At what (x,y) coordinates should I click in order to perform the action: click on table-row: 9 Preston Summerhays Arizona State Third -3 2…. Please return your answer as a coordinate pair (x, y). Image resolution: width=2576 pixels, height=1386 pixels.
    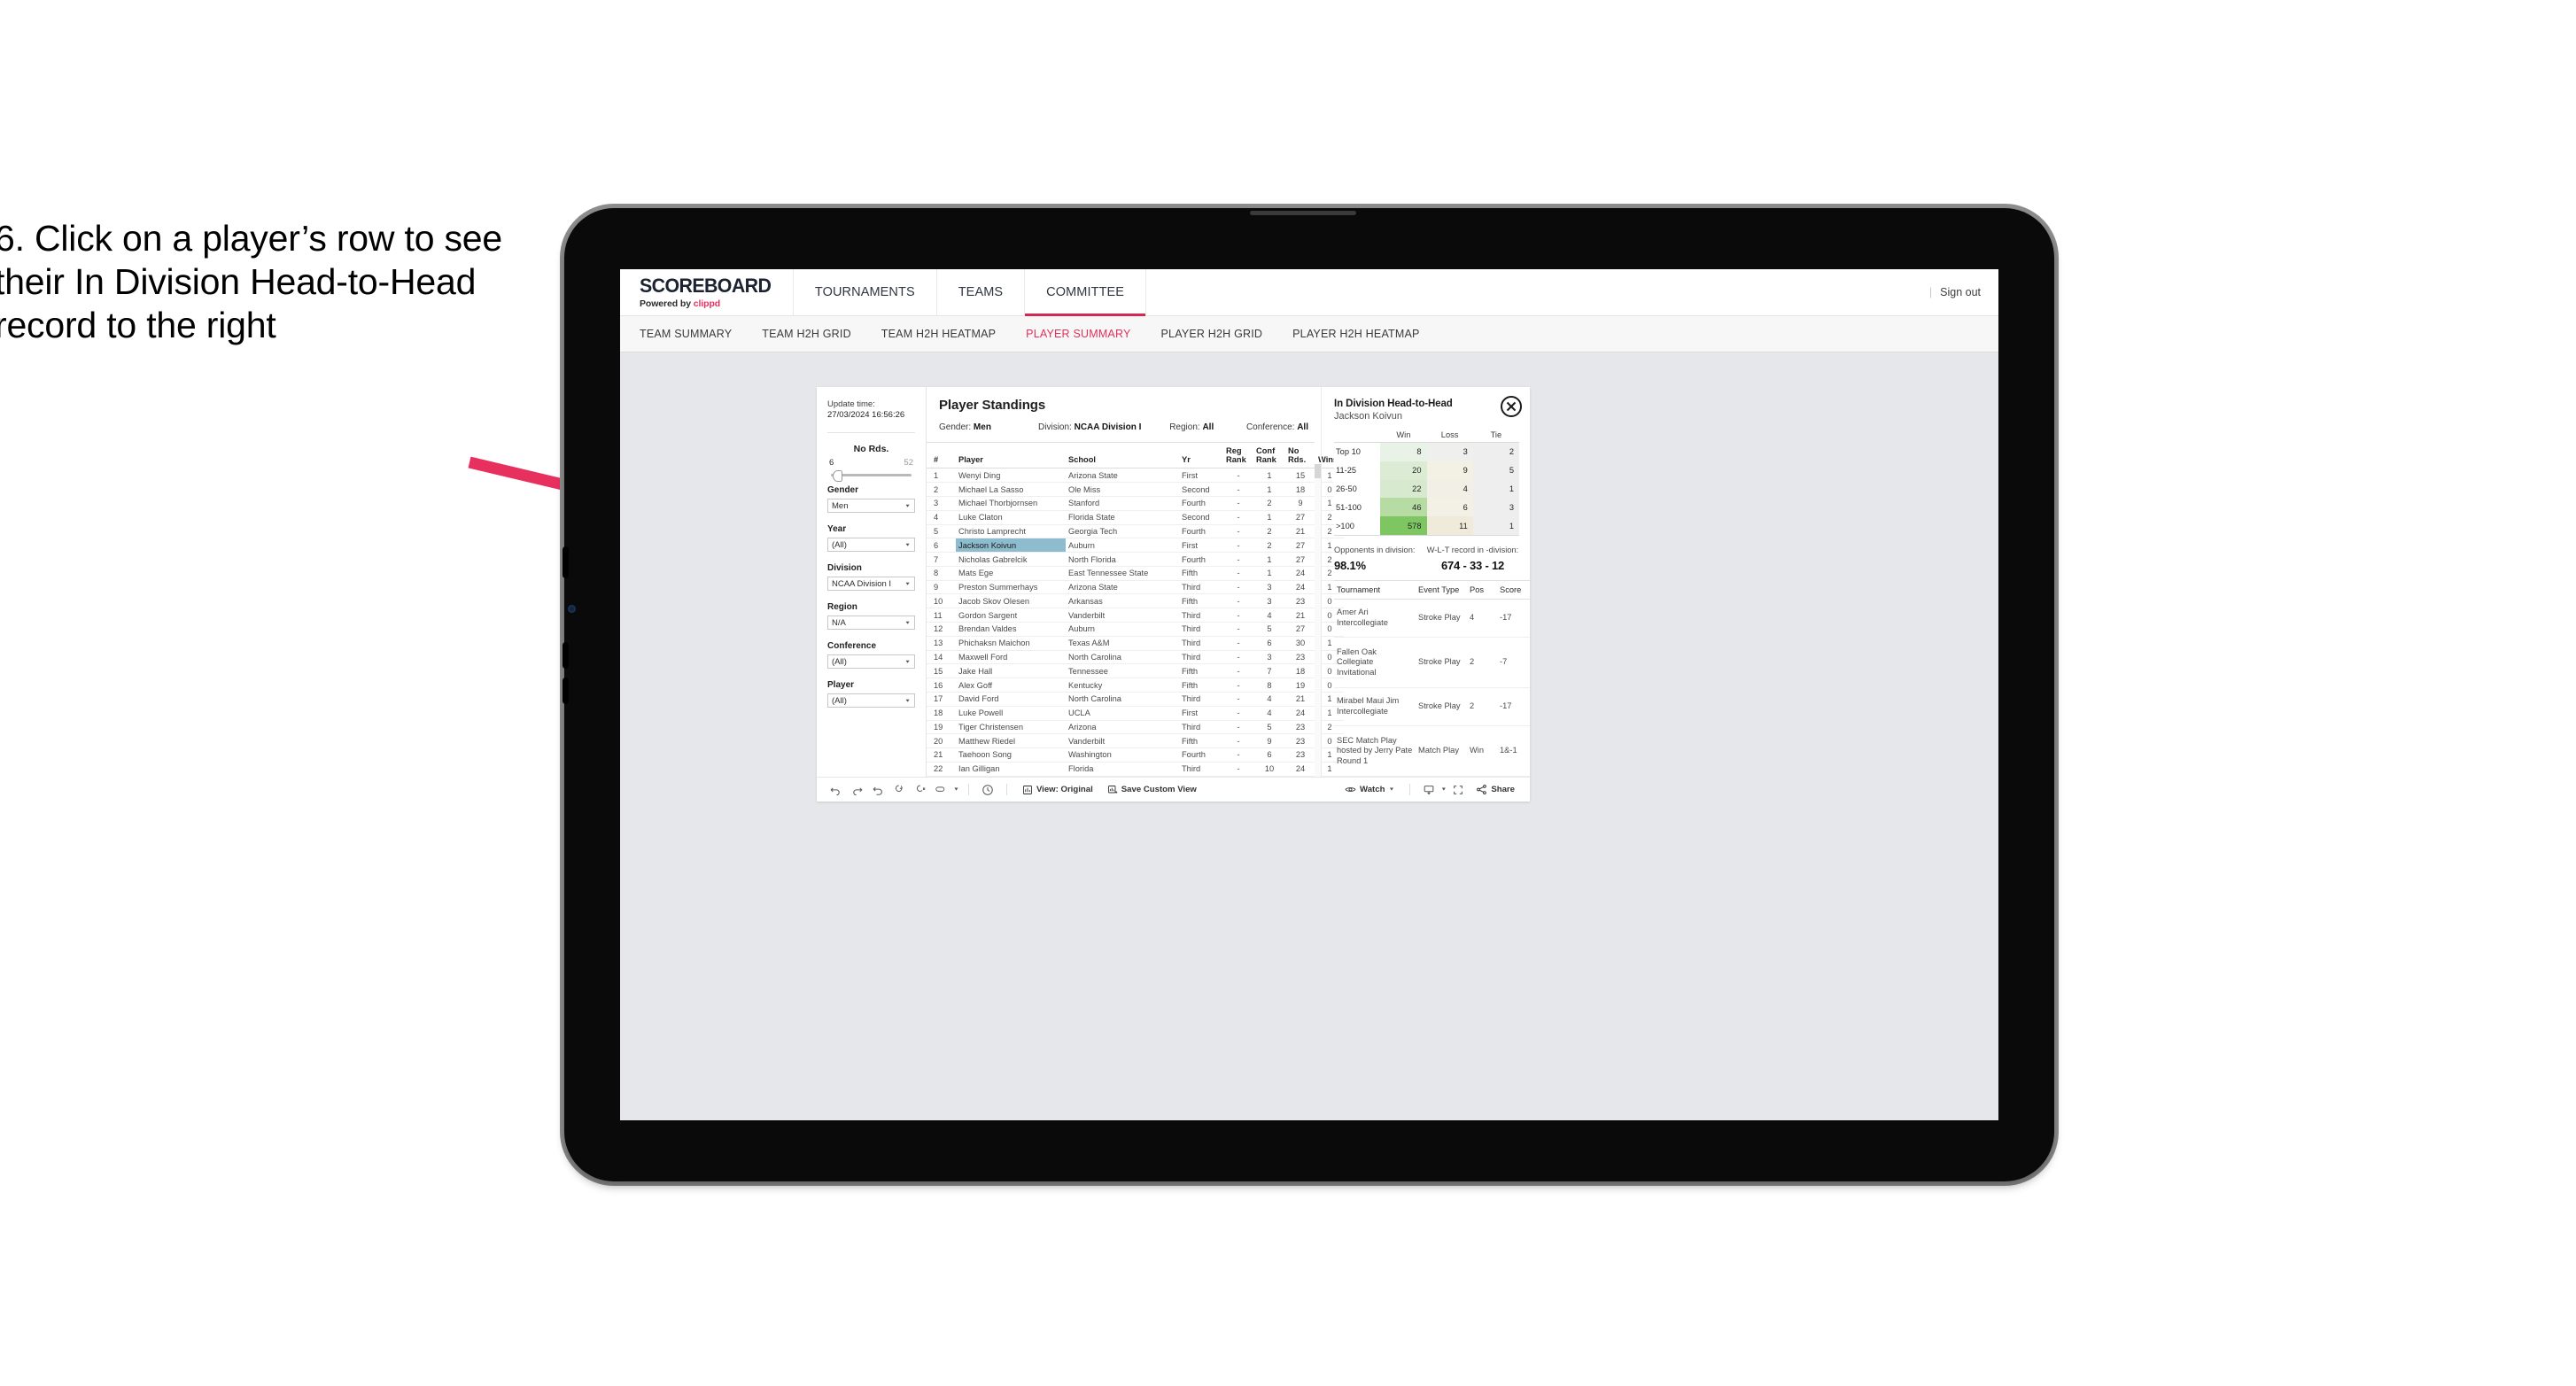
    Looking at the image, I should click on (1135, 587).